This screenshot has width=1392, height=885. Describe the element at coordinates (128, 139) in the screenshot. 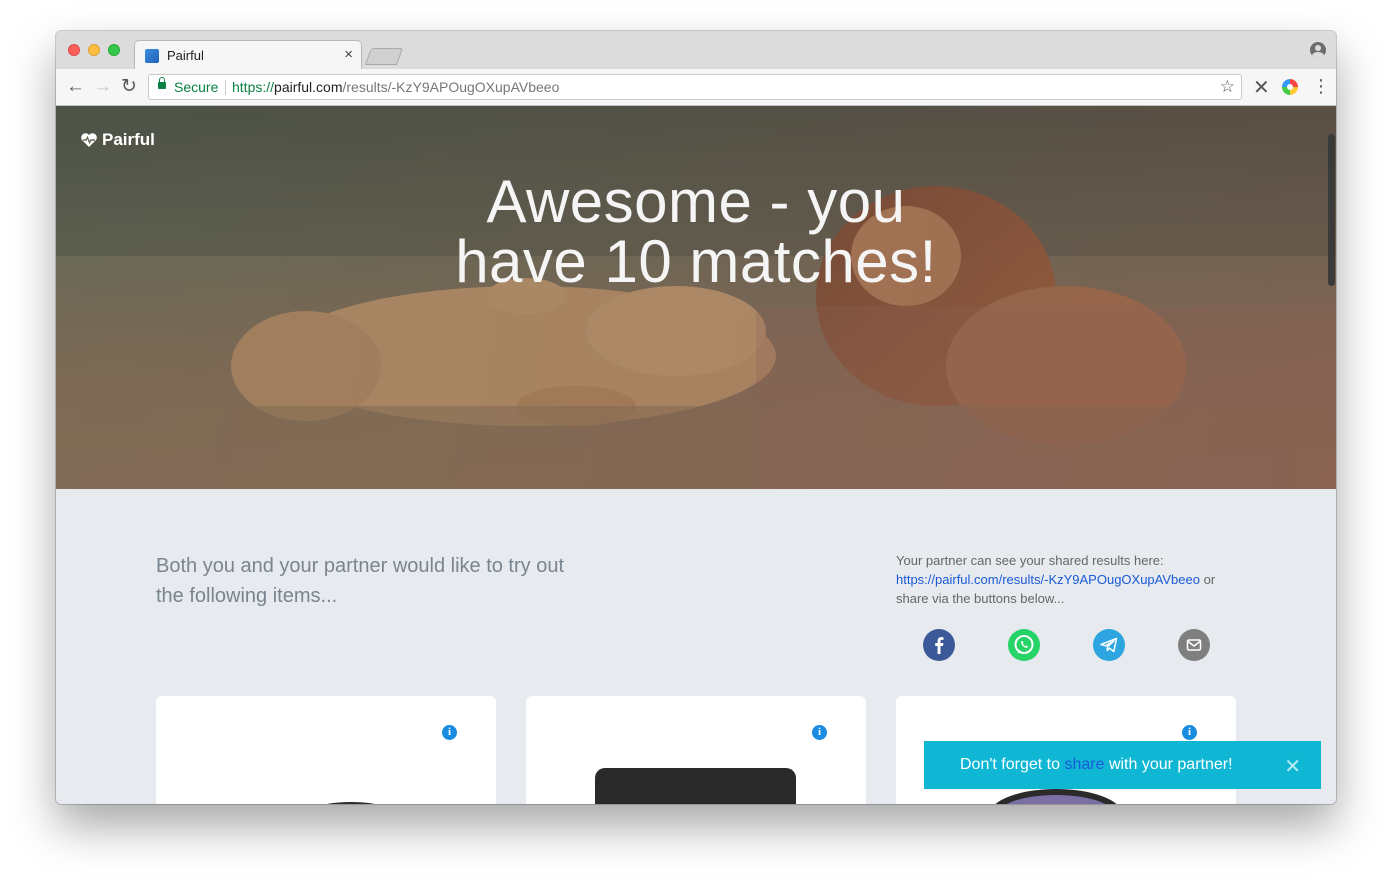

I see `brand-name: Pairful` at that location.